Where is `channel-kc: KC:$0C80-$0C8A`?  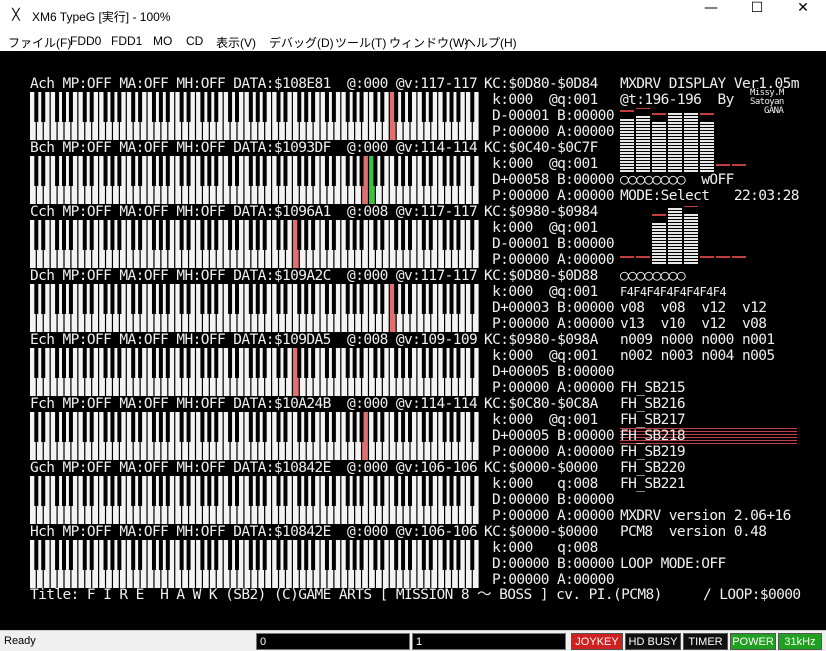
channel-kc: KC:$0C80-$0C8A is located at coordinates (541, 404).